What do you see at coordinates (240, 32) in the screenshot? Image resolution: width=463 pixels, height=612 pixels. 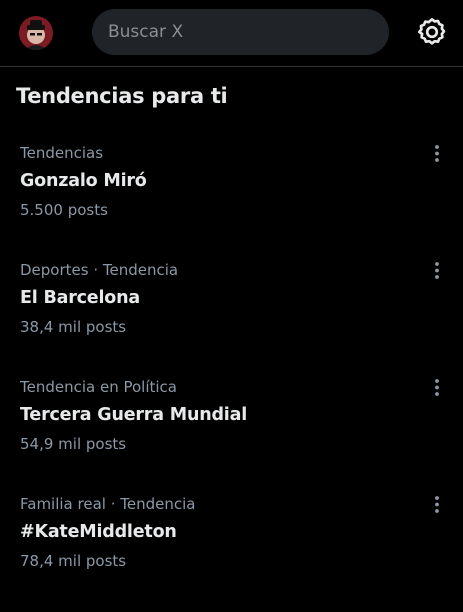 I see `search-input: Buscar X` at bounding box center [240, 32].